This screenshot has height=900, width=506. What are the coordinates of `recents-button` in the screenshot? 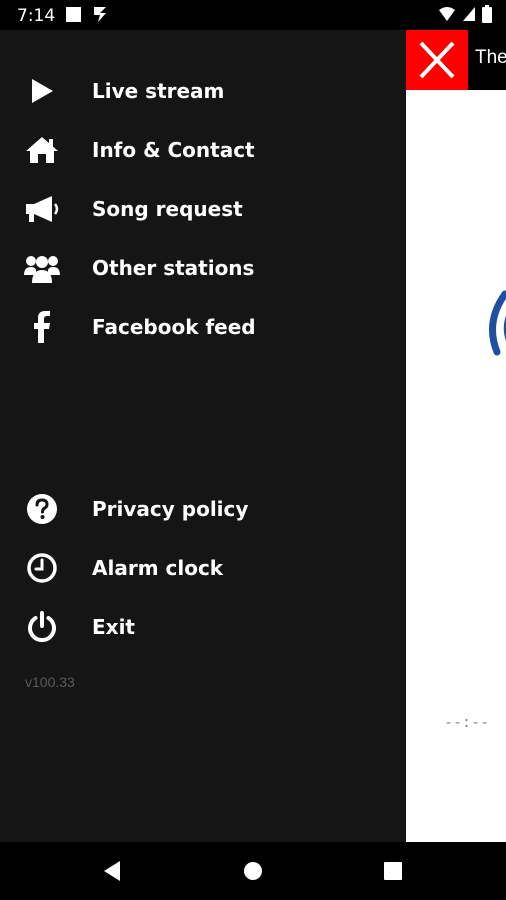 It's located at (393, 871).